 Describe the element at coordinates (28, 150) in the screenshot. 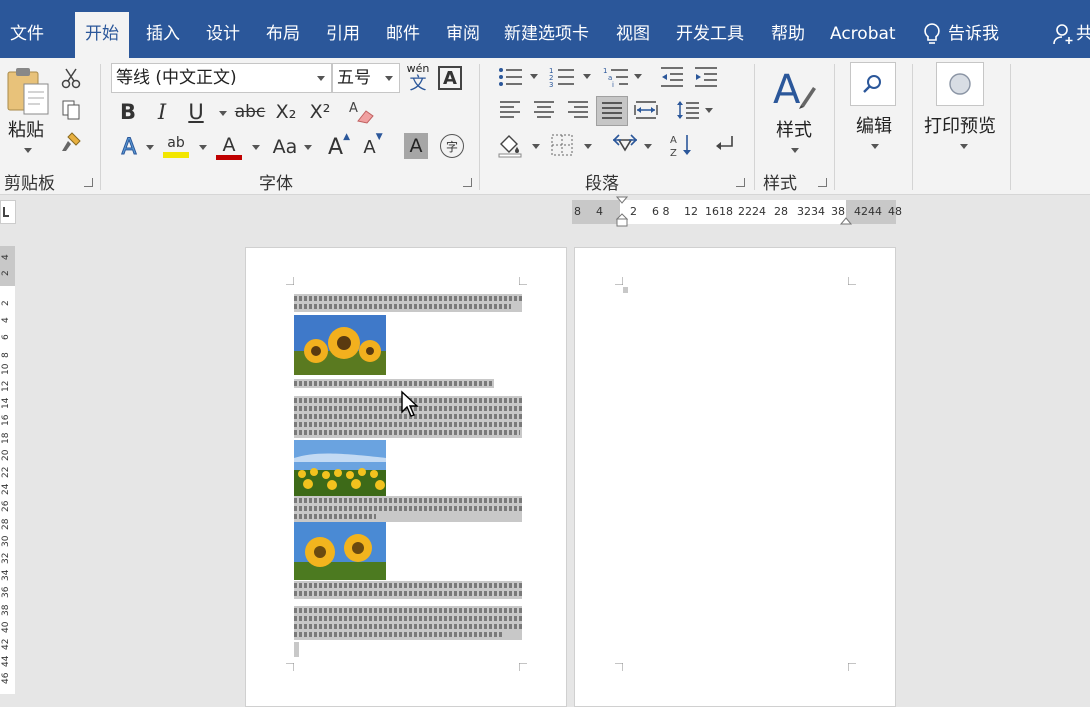

I see `paste-dropdown-arrow` at that location.